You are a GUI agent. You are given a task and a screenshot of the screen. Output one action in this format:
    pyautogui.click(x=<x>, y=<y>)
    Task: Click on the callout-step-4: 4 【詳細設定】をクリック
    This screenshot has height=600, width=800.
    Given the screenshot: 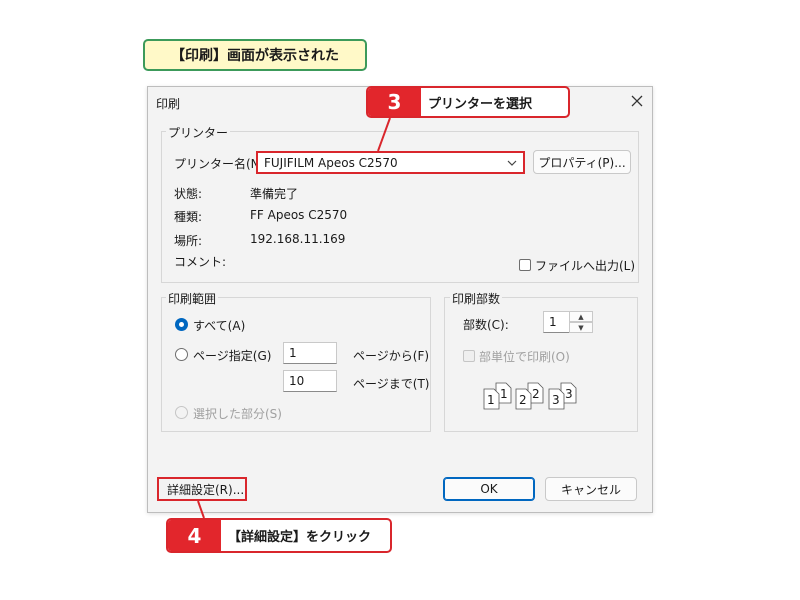 What is the action you would take?
    pyautogui.click(x=279, y=535)
    